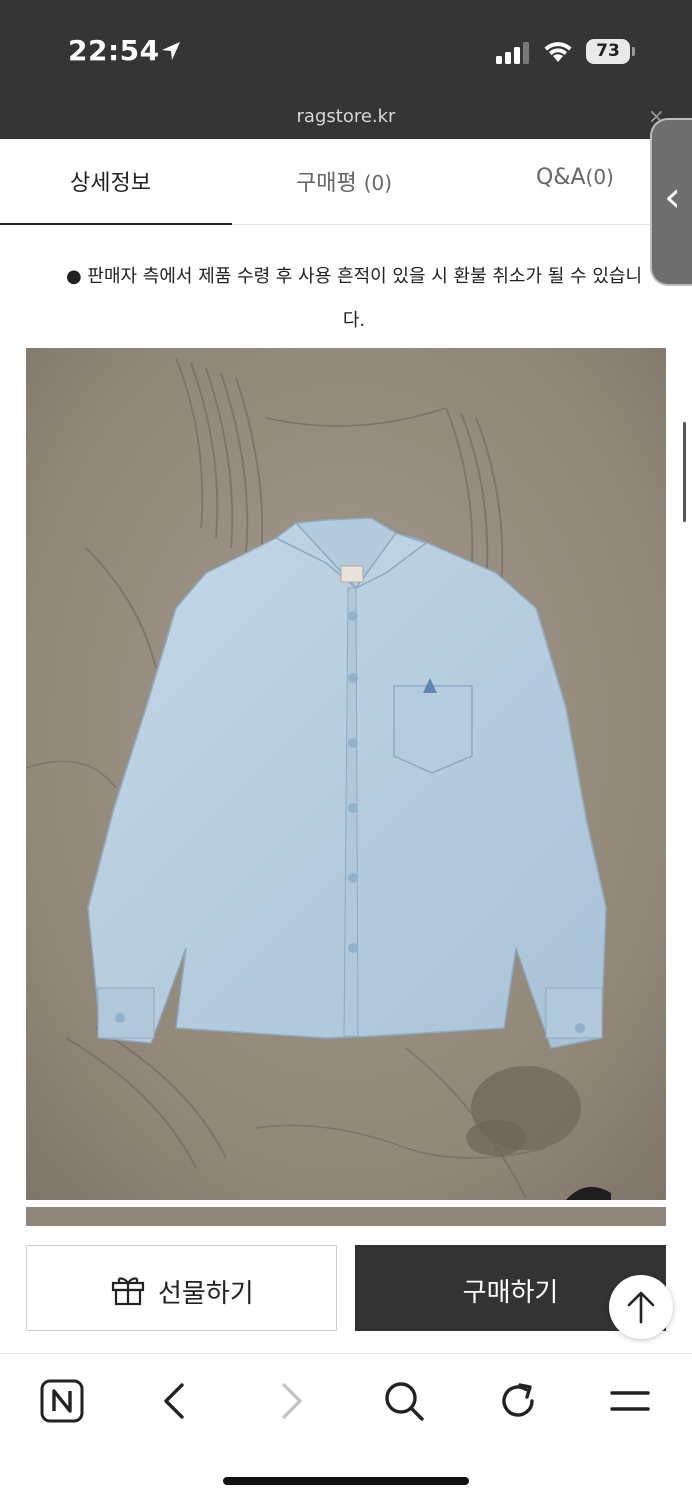 The height and width of the screenshot is (1500, 692). I want to click on tab-reviews-label: 구매평, so click(326, 183).